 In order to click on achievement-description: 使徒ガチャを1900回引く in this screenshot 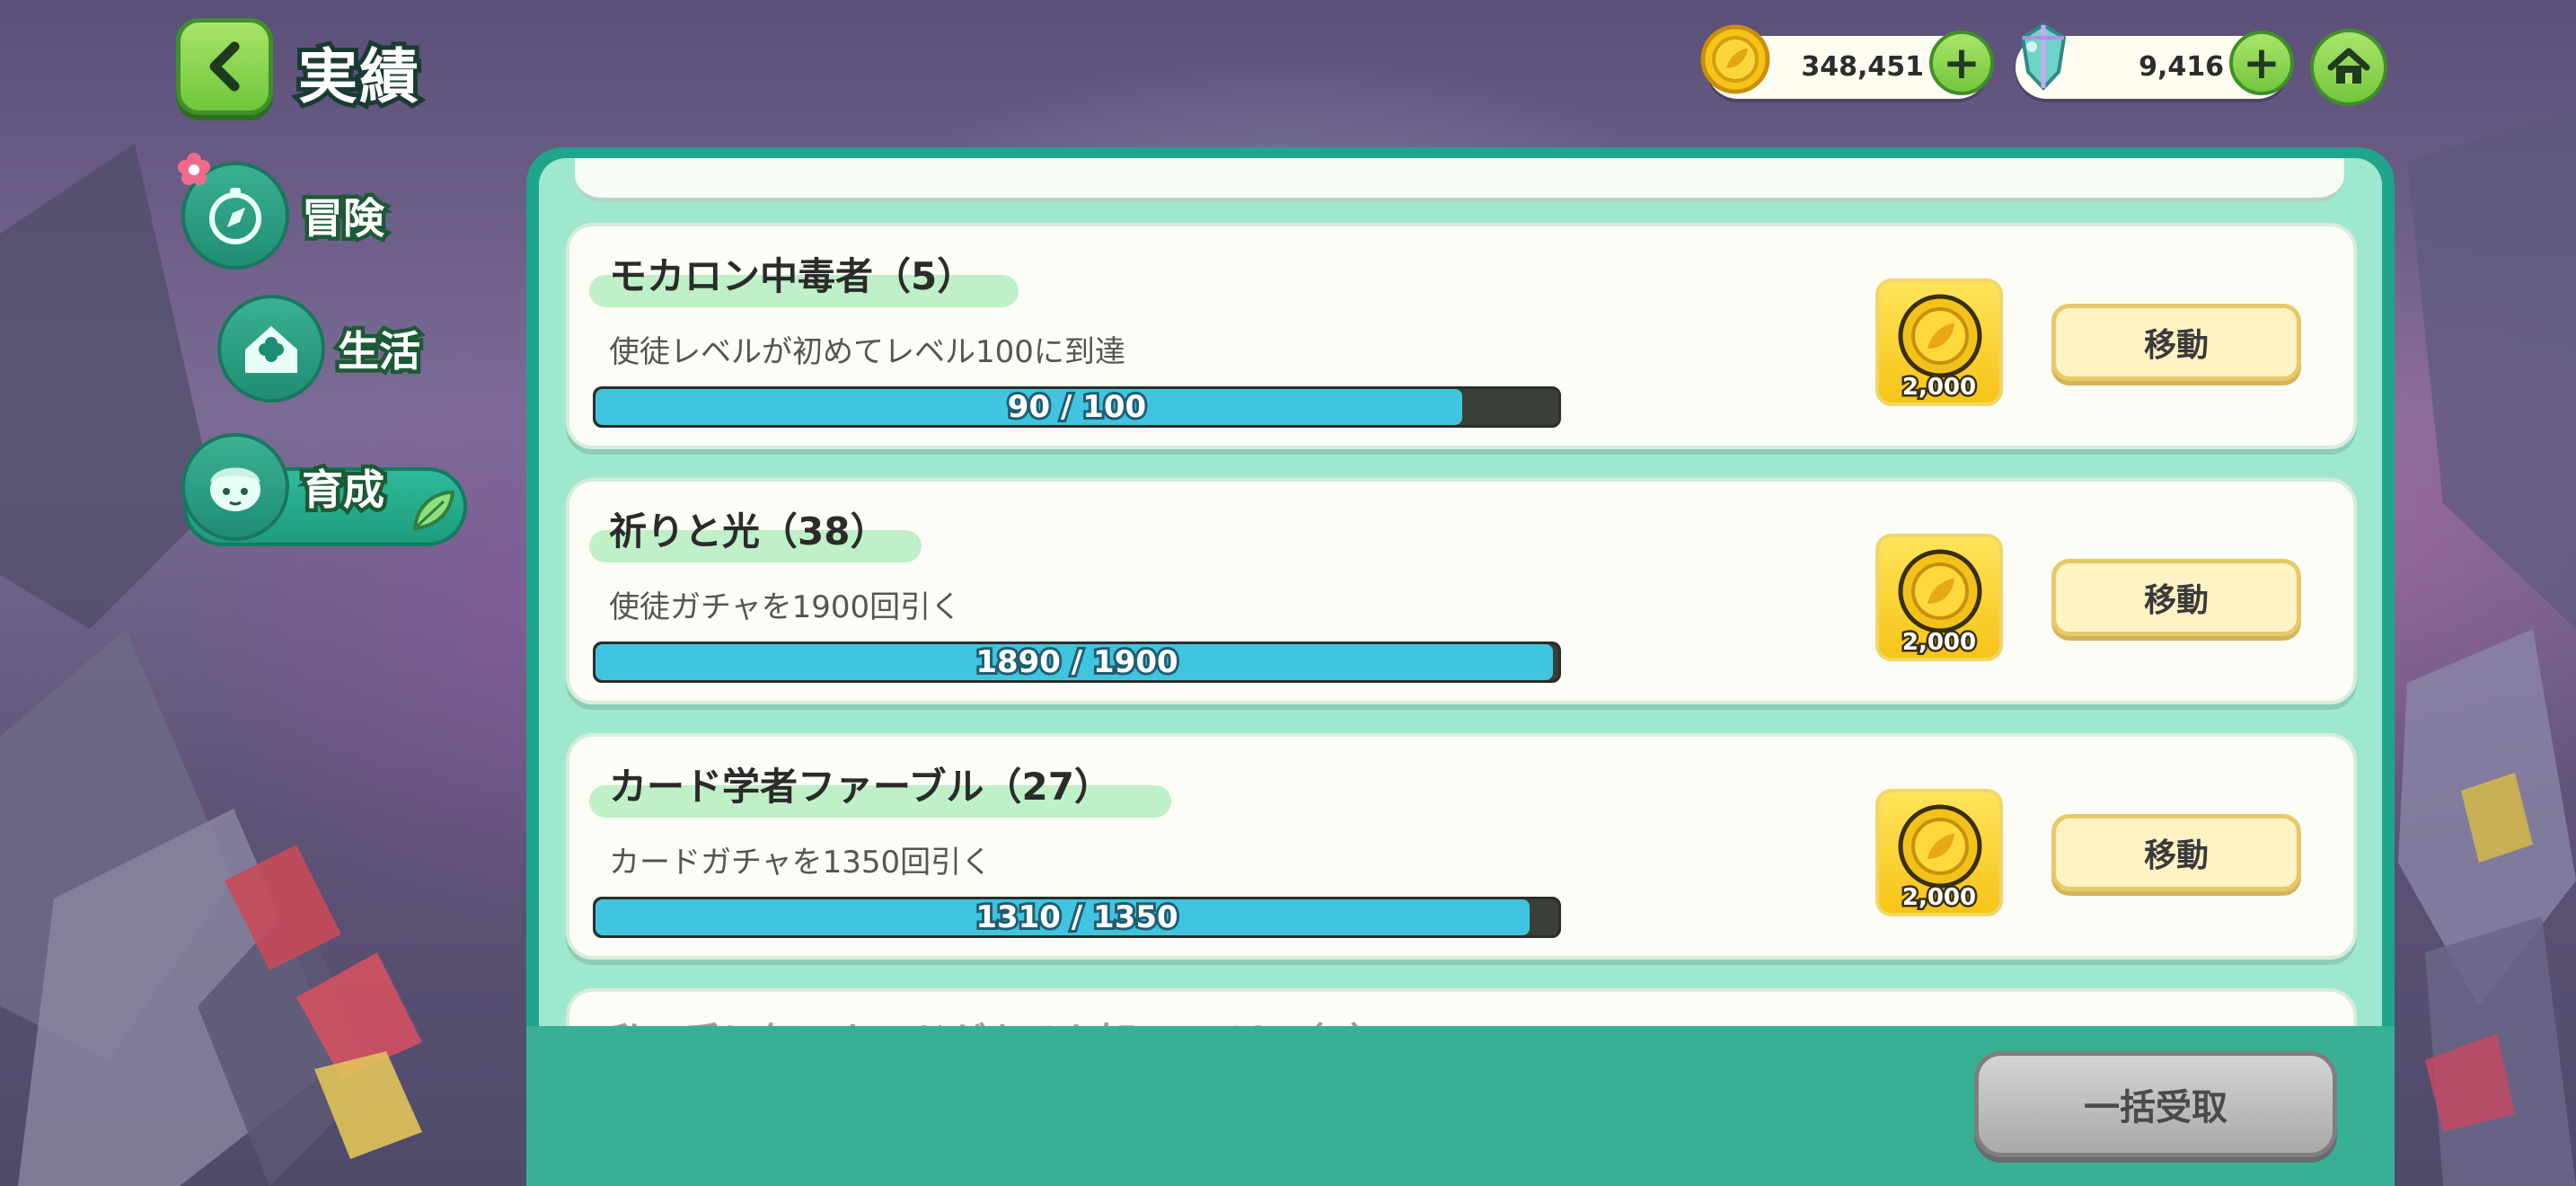, I will do `click(785, 607)`.